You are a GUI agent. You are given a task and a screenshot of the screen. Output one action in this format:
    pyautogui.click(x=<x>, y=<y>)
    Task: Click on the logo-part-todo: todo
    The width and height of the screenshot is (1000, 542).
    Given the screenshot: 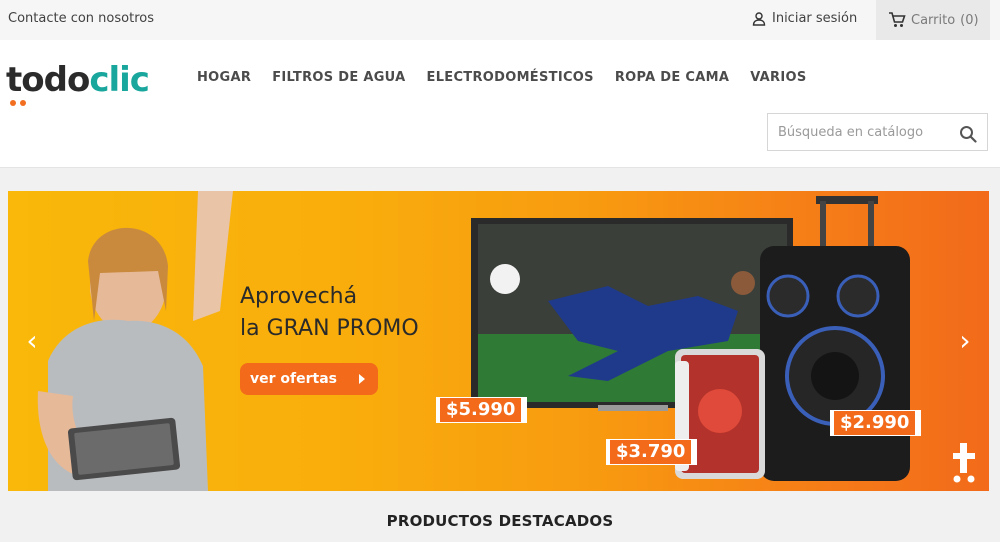 What is the action you would take?
    pyautogui.click(x=48, y=80)
    